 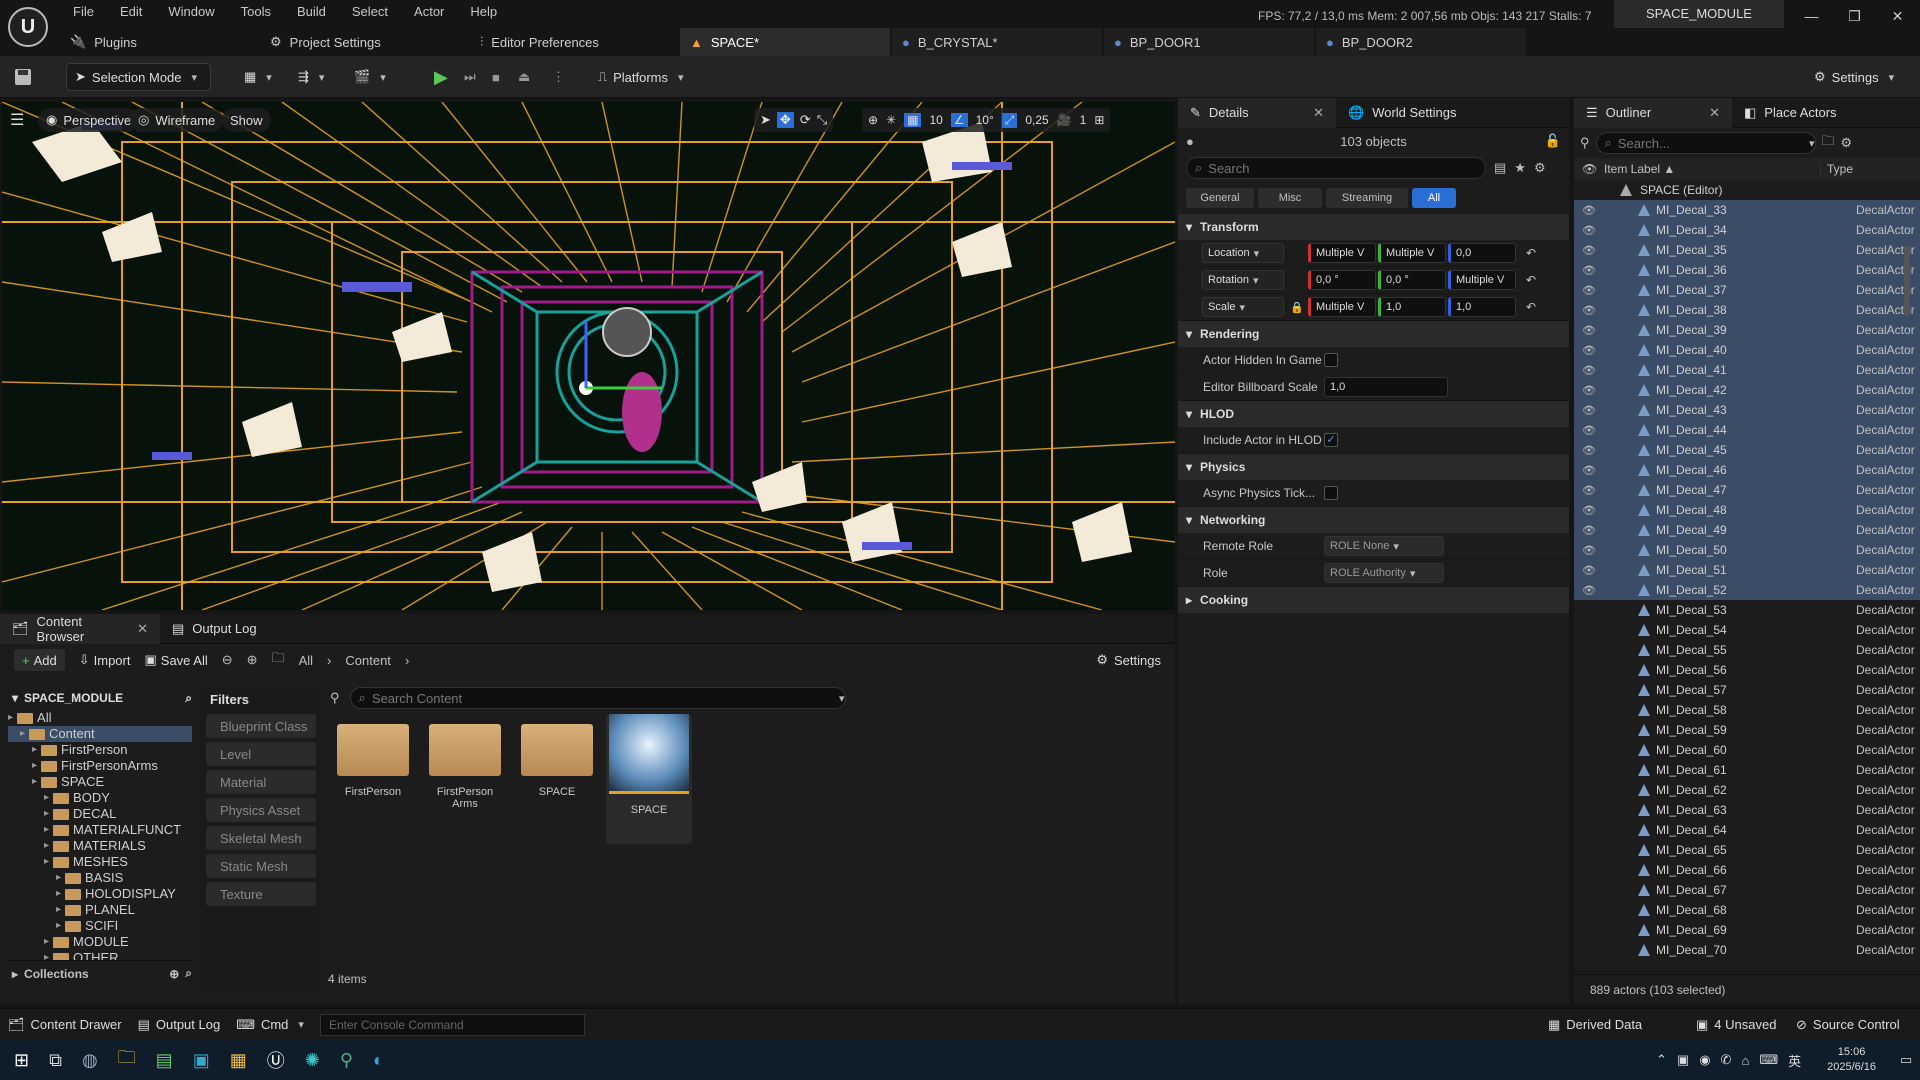 What do you see at coordinates (1747, 190) in the screenshot?
I see `outliner-root: SPACE (Editor)` at bounding box center [1747, 190].